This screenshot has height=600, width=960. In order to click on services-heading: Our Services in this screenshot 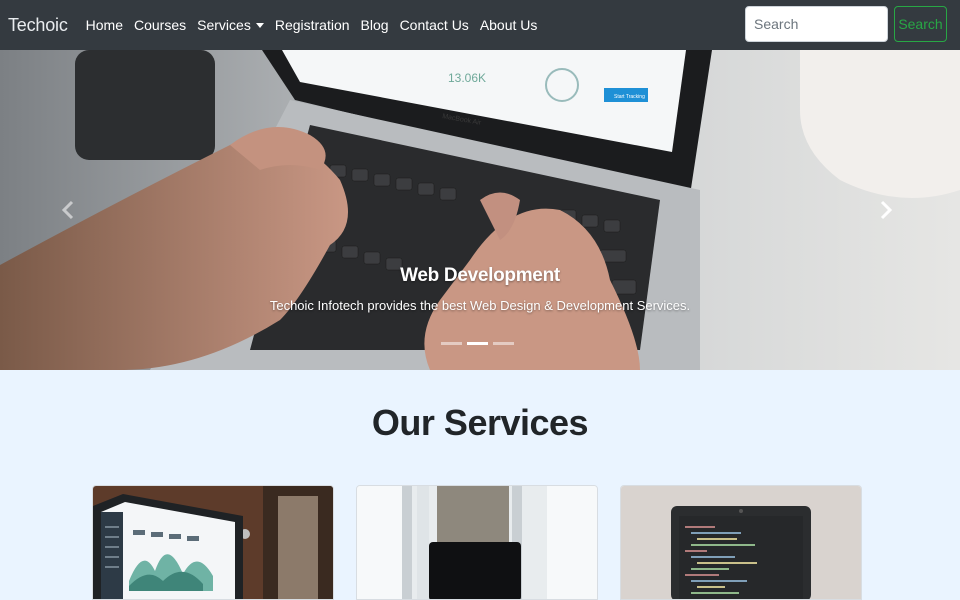, I will do `click(480, 422)`.